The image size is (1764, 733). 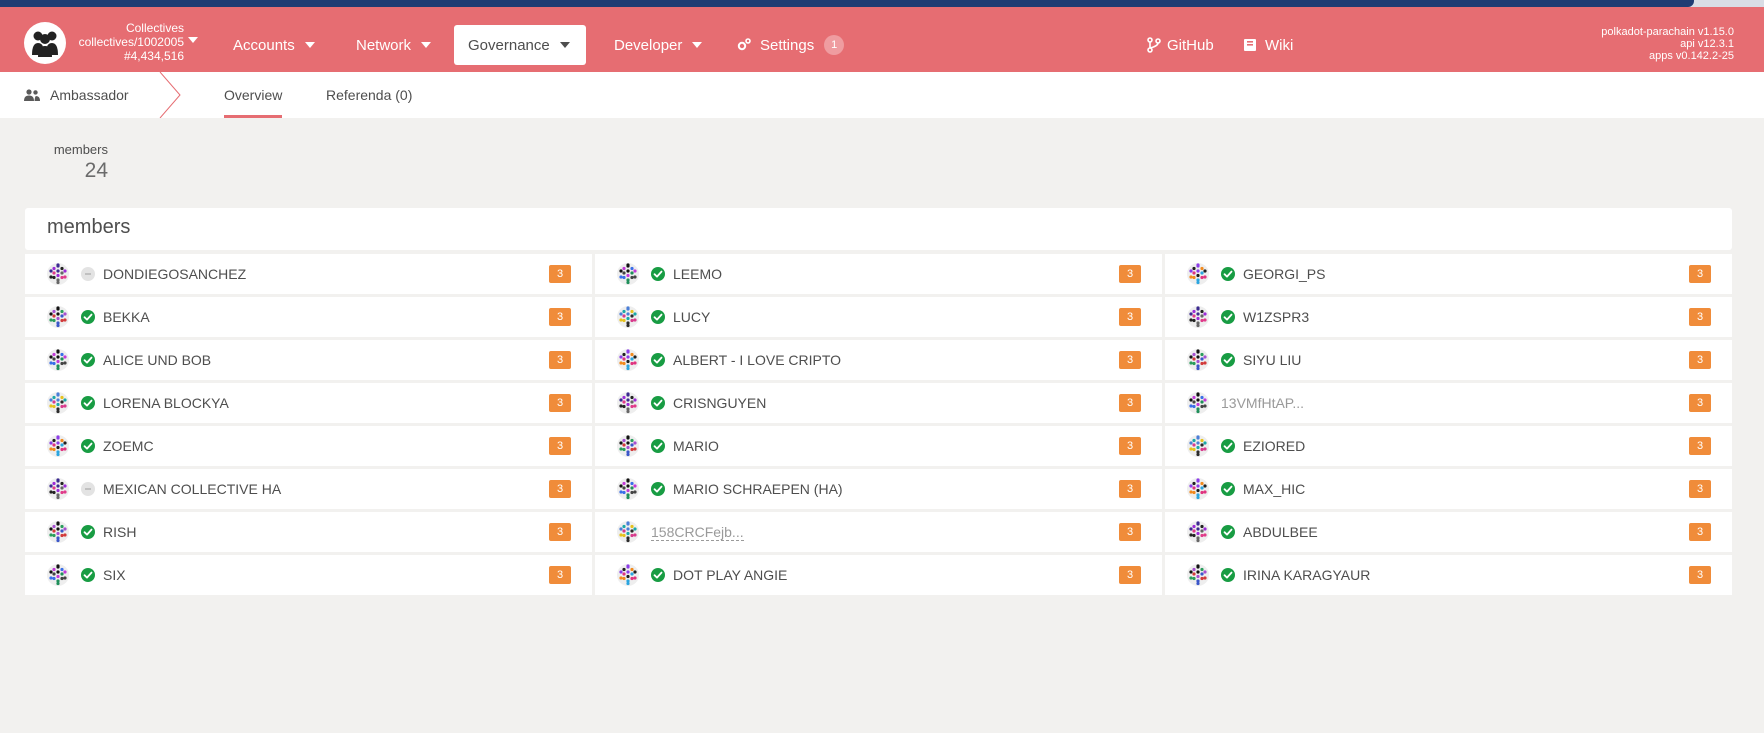 I want to click on section-ambassador: Ambassador, so click(x=76, y=95).